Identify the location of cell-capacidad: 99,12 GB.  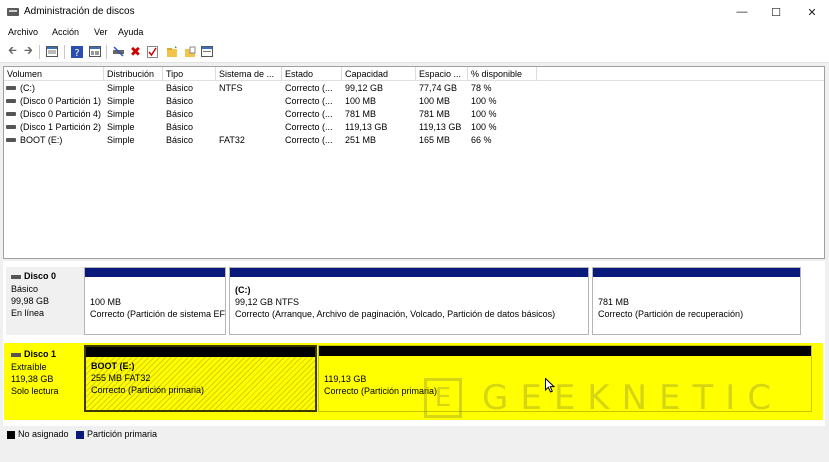
(364, 88).